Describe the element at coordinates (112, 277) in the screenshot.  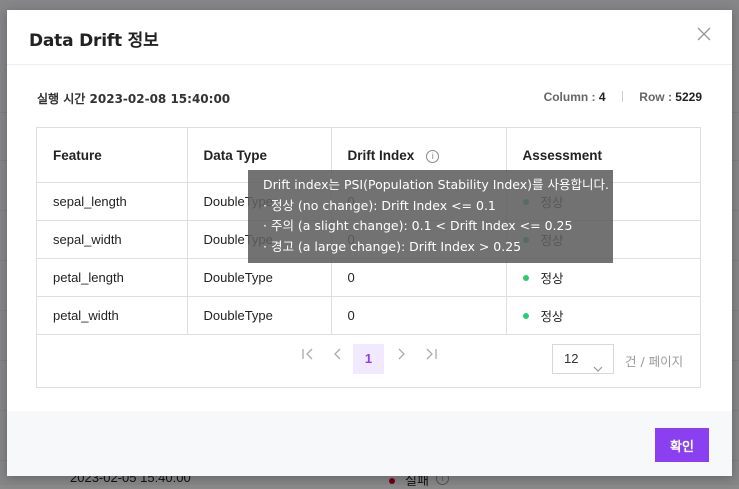
I see `cell-feature: petal_length` at that location.